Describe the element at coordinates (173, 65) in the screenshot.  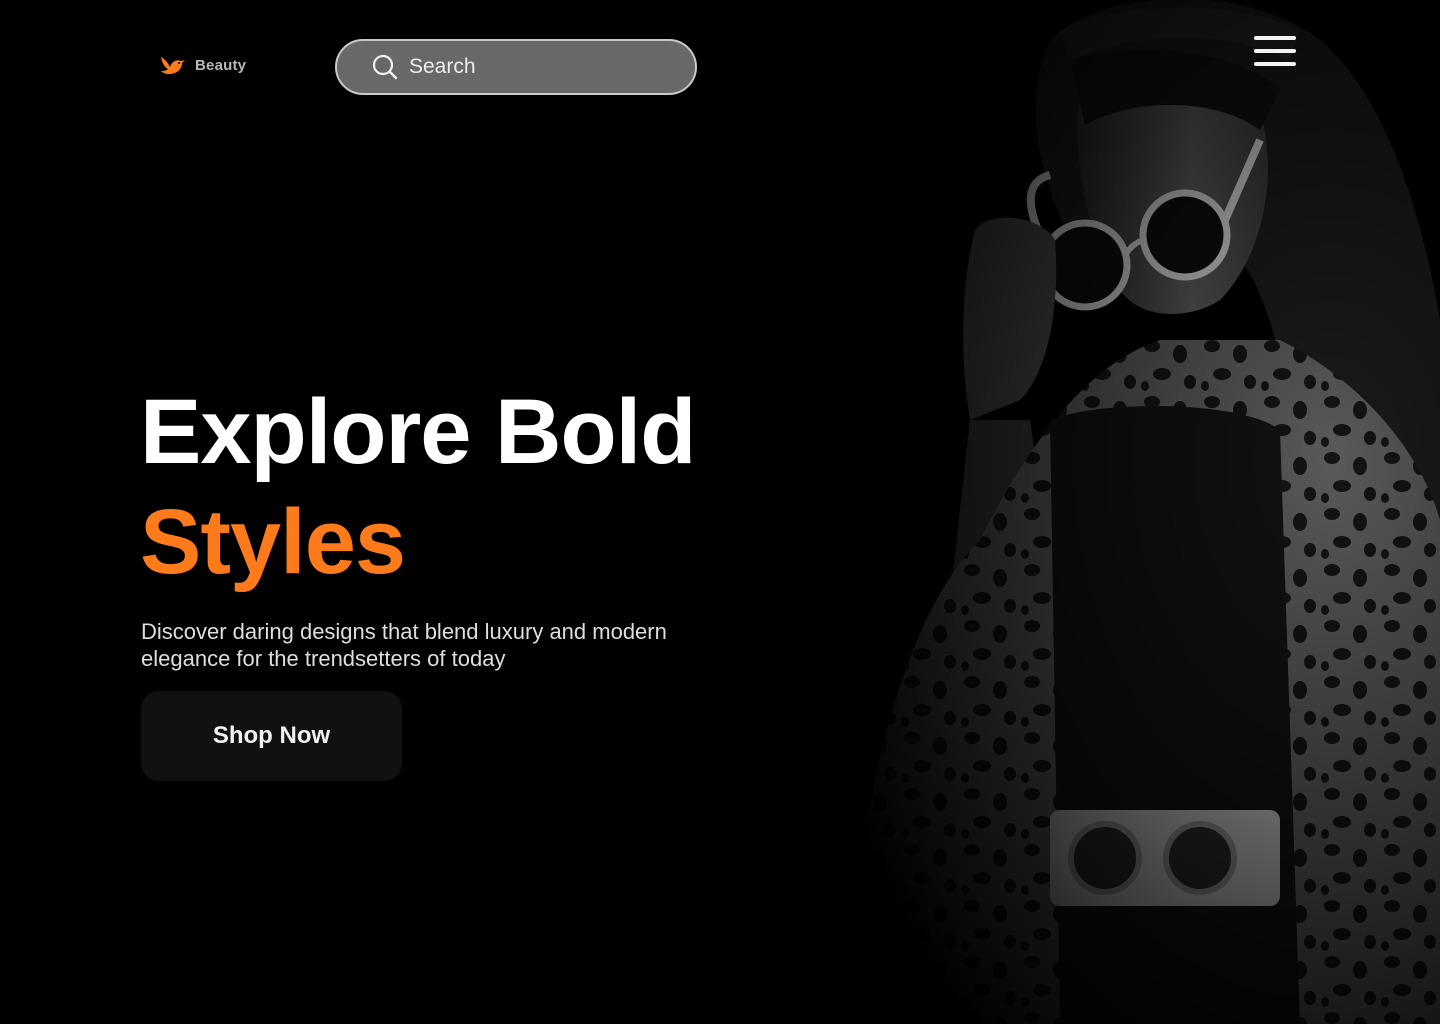
I see `bird-icon` at that location.